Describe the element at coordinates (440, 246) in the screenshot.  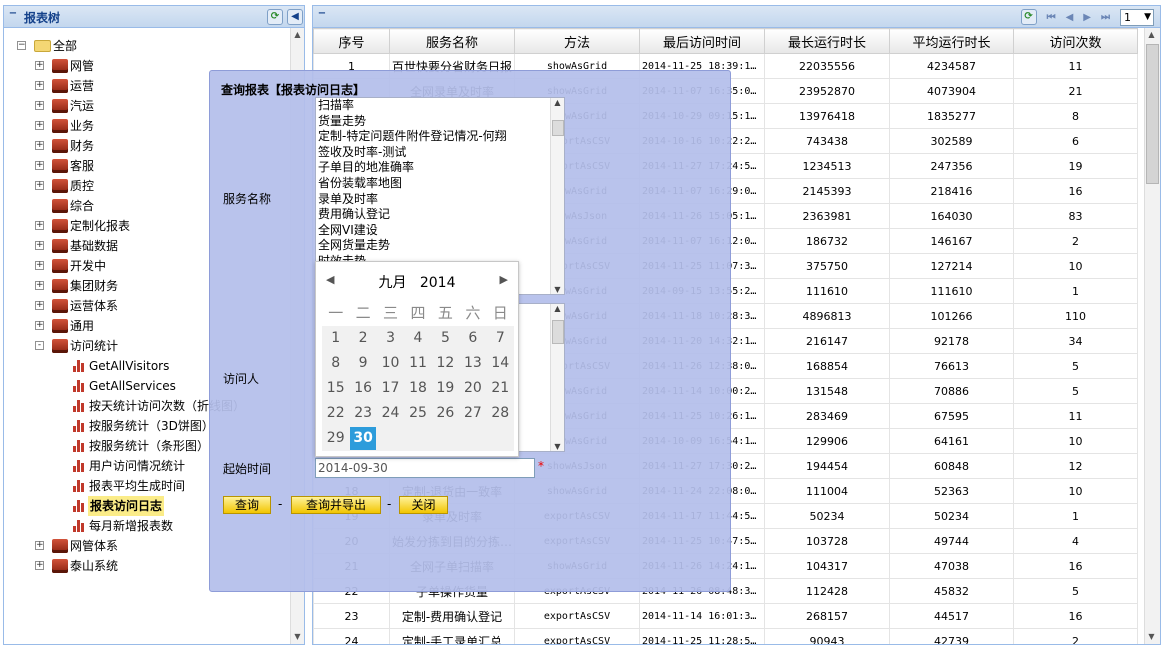
I see `list-item: 全网货量走势` at that location.